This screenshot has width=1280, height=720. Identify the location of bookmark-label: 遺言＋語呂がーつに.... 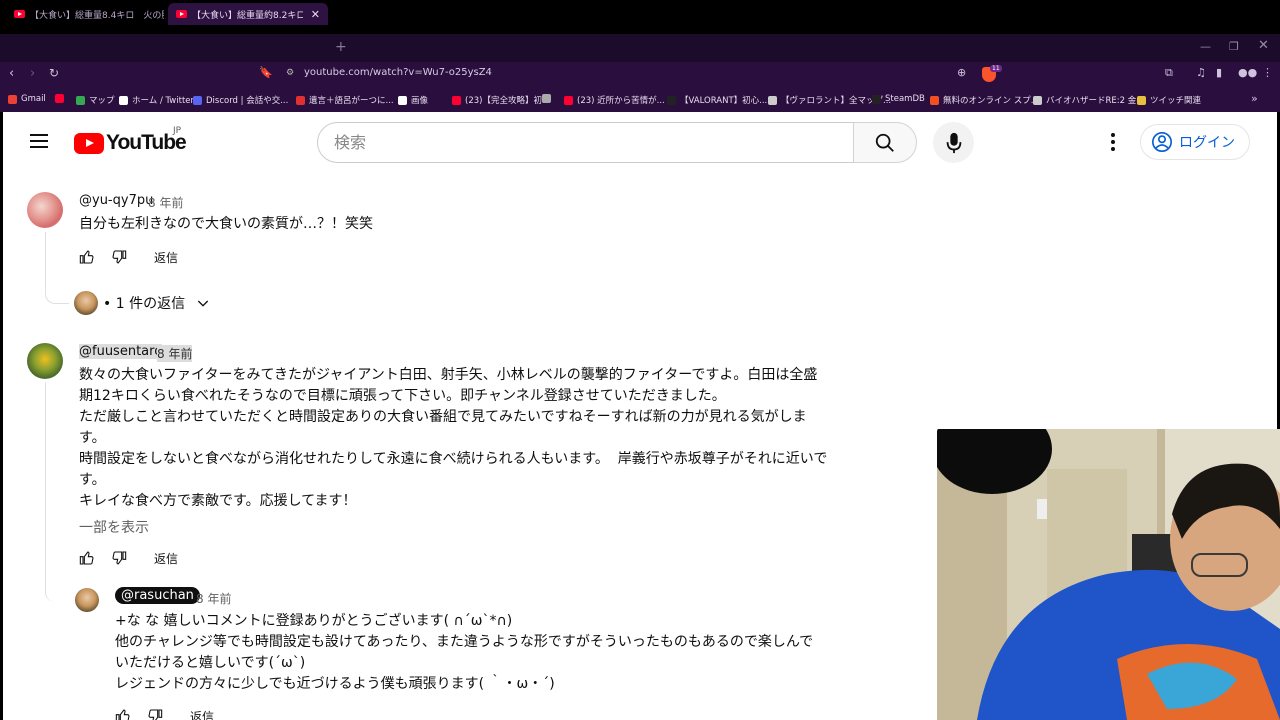
(351, 101).